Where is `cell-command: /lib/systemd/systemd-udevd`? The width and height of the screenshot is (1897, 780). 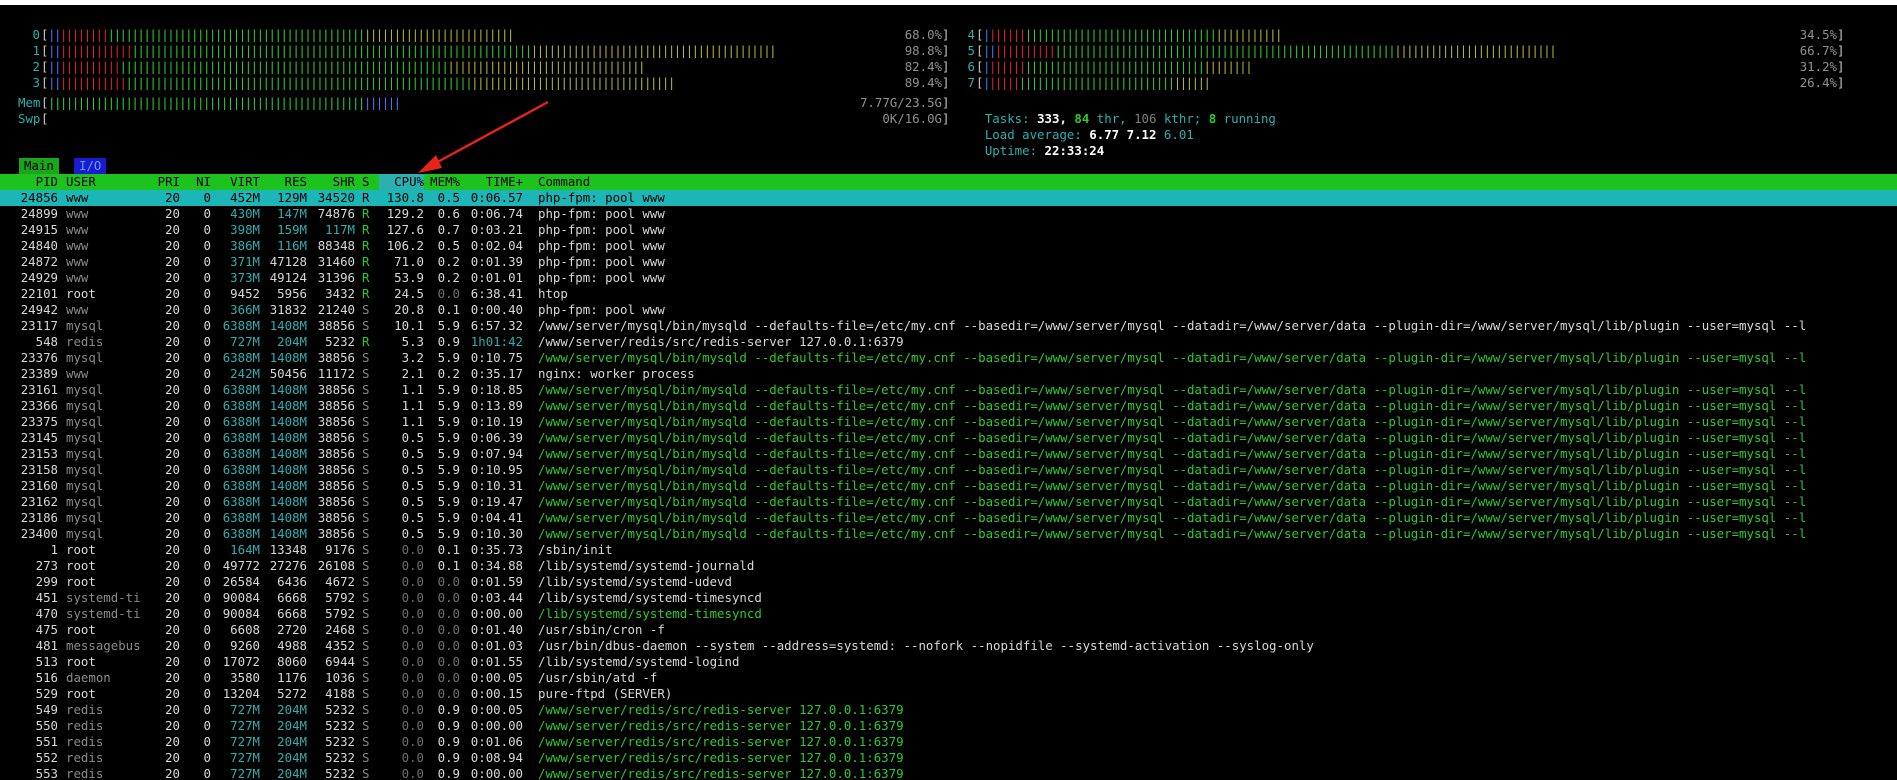 cell-command: /lib/systemd/systemd-udevd is located at coordinates (635, 581).